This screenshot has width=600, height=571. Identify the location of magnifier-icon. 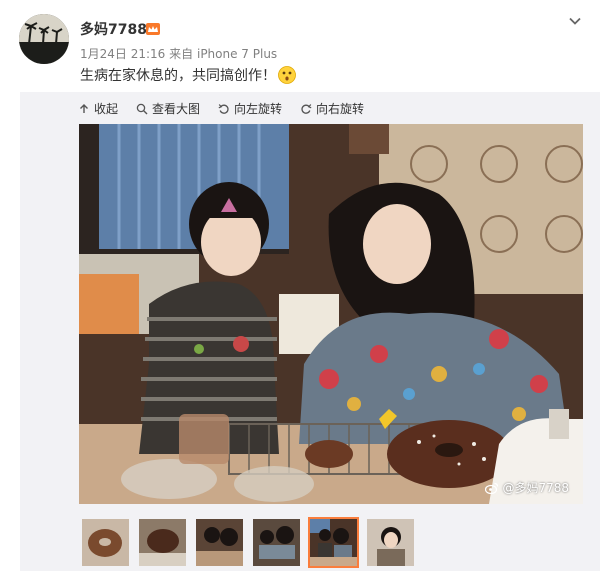
(142, 108).